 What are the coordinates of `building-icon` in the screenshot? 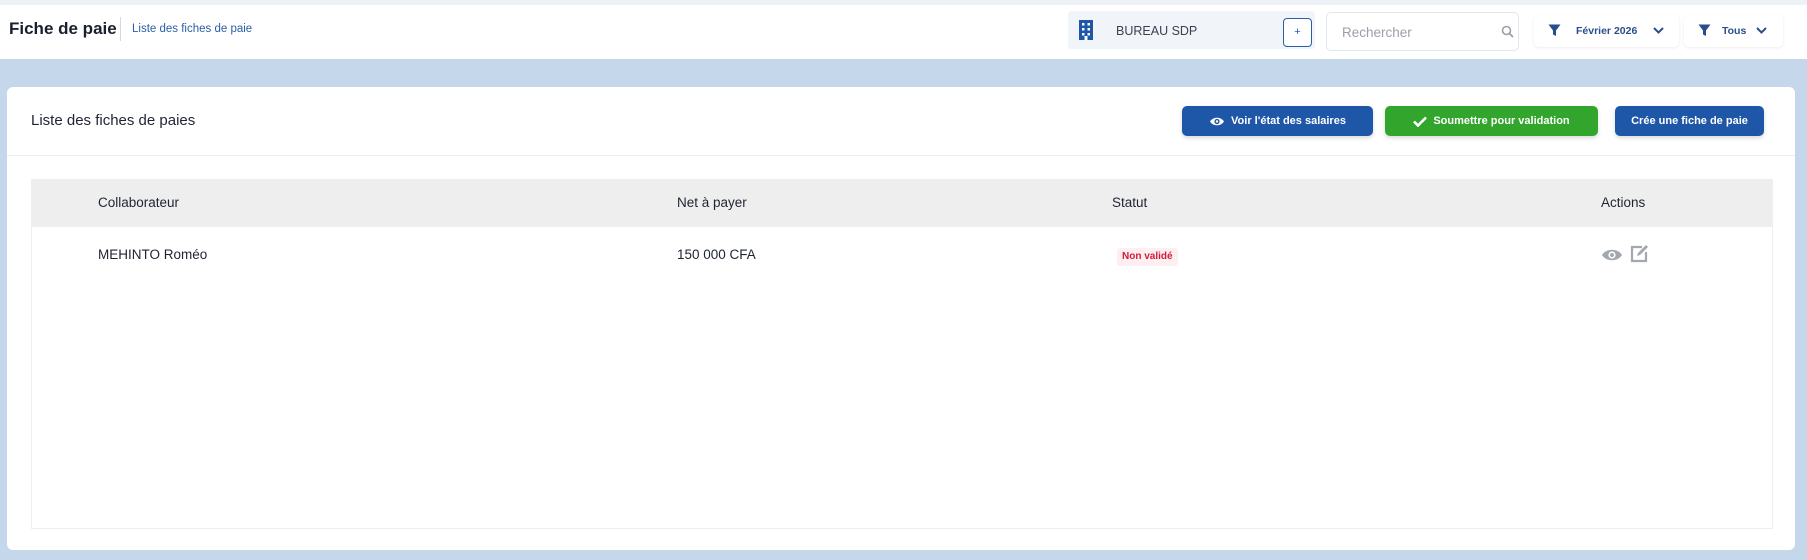 It's located at (1086, 30).